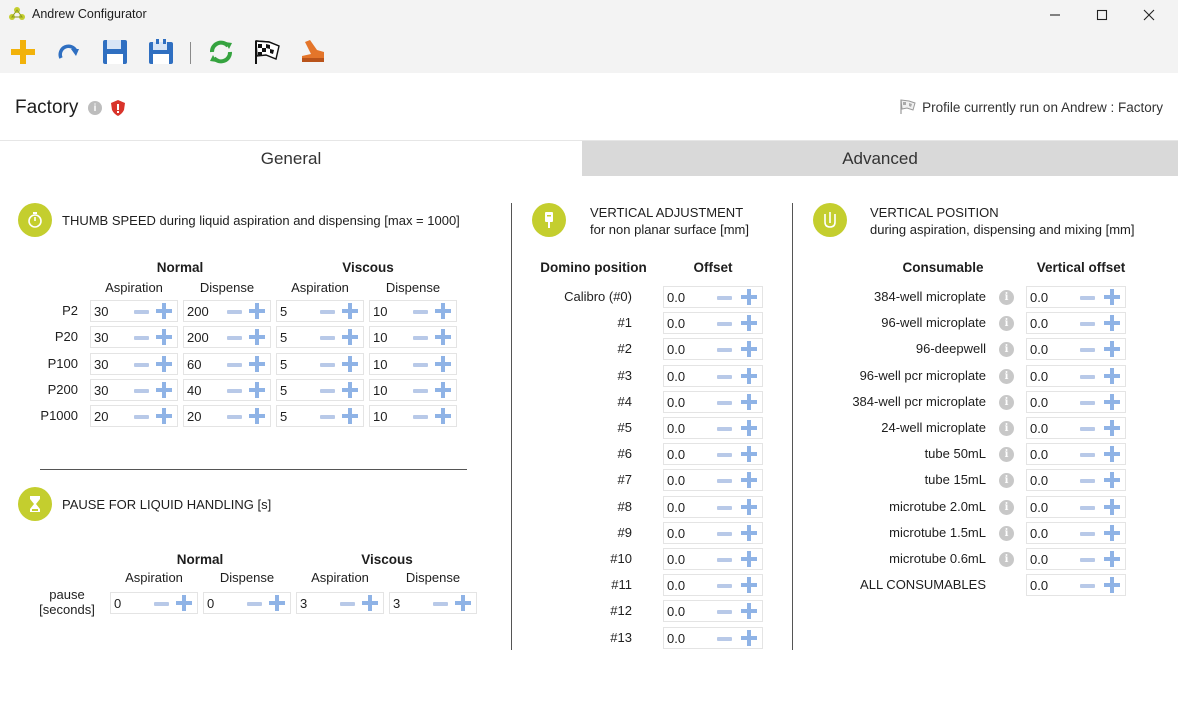  Describe the element at coordinates (194, 390) in the screenshot. I see `spin-value: 40` at that location.